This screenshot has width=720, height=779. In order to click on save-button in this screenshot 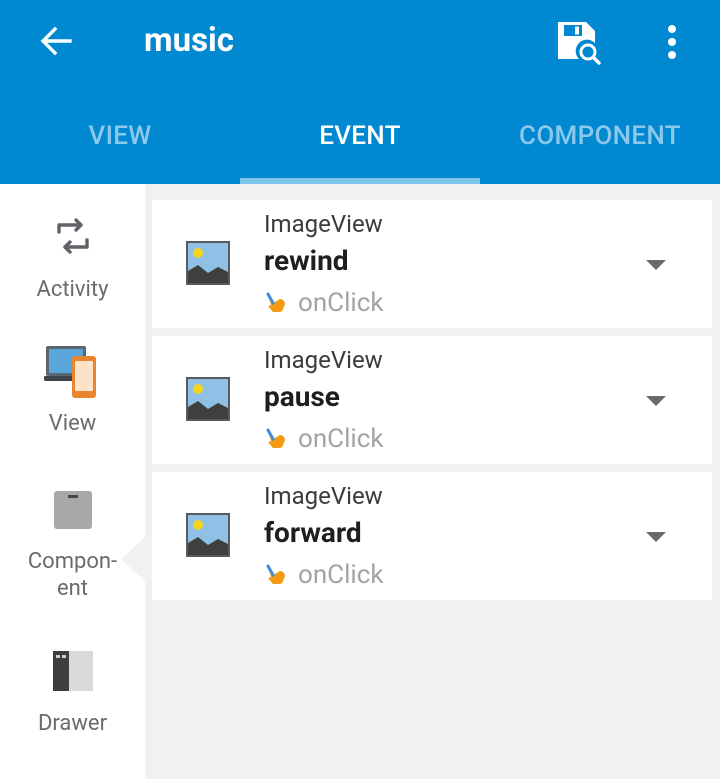, I will do `click(578, 42)`.